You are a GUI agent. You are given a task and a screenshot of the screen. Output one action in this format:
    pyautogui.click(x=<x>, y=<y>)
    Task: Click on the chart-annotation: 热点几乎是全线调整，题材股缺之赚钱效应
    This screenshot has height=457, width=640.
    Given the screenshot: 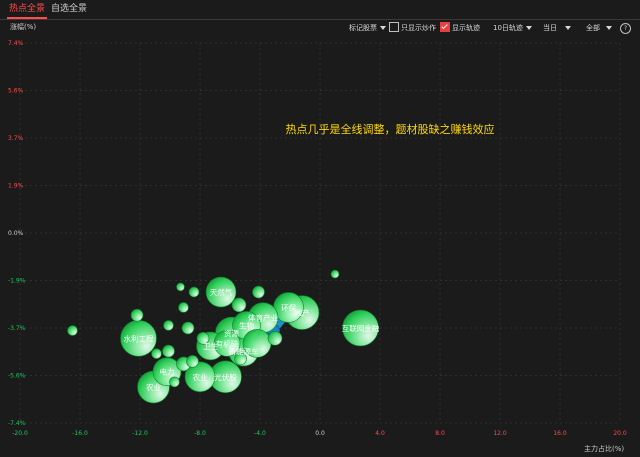 What is the action you would take?
    pyautogui.click(x=390, y=129)
    